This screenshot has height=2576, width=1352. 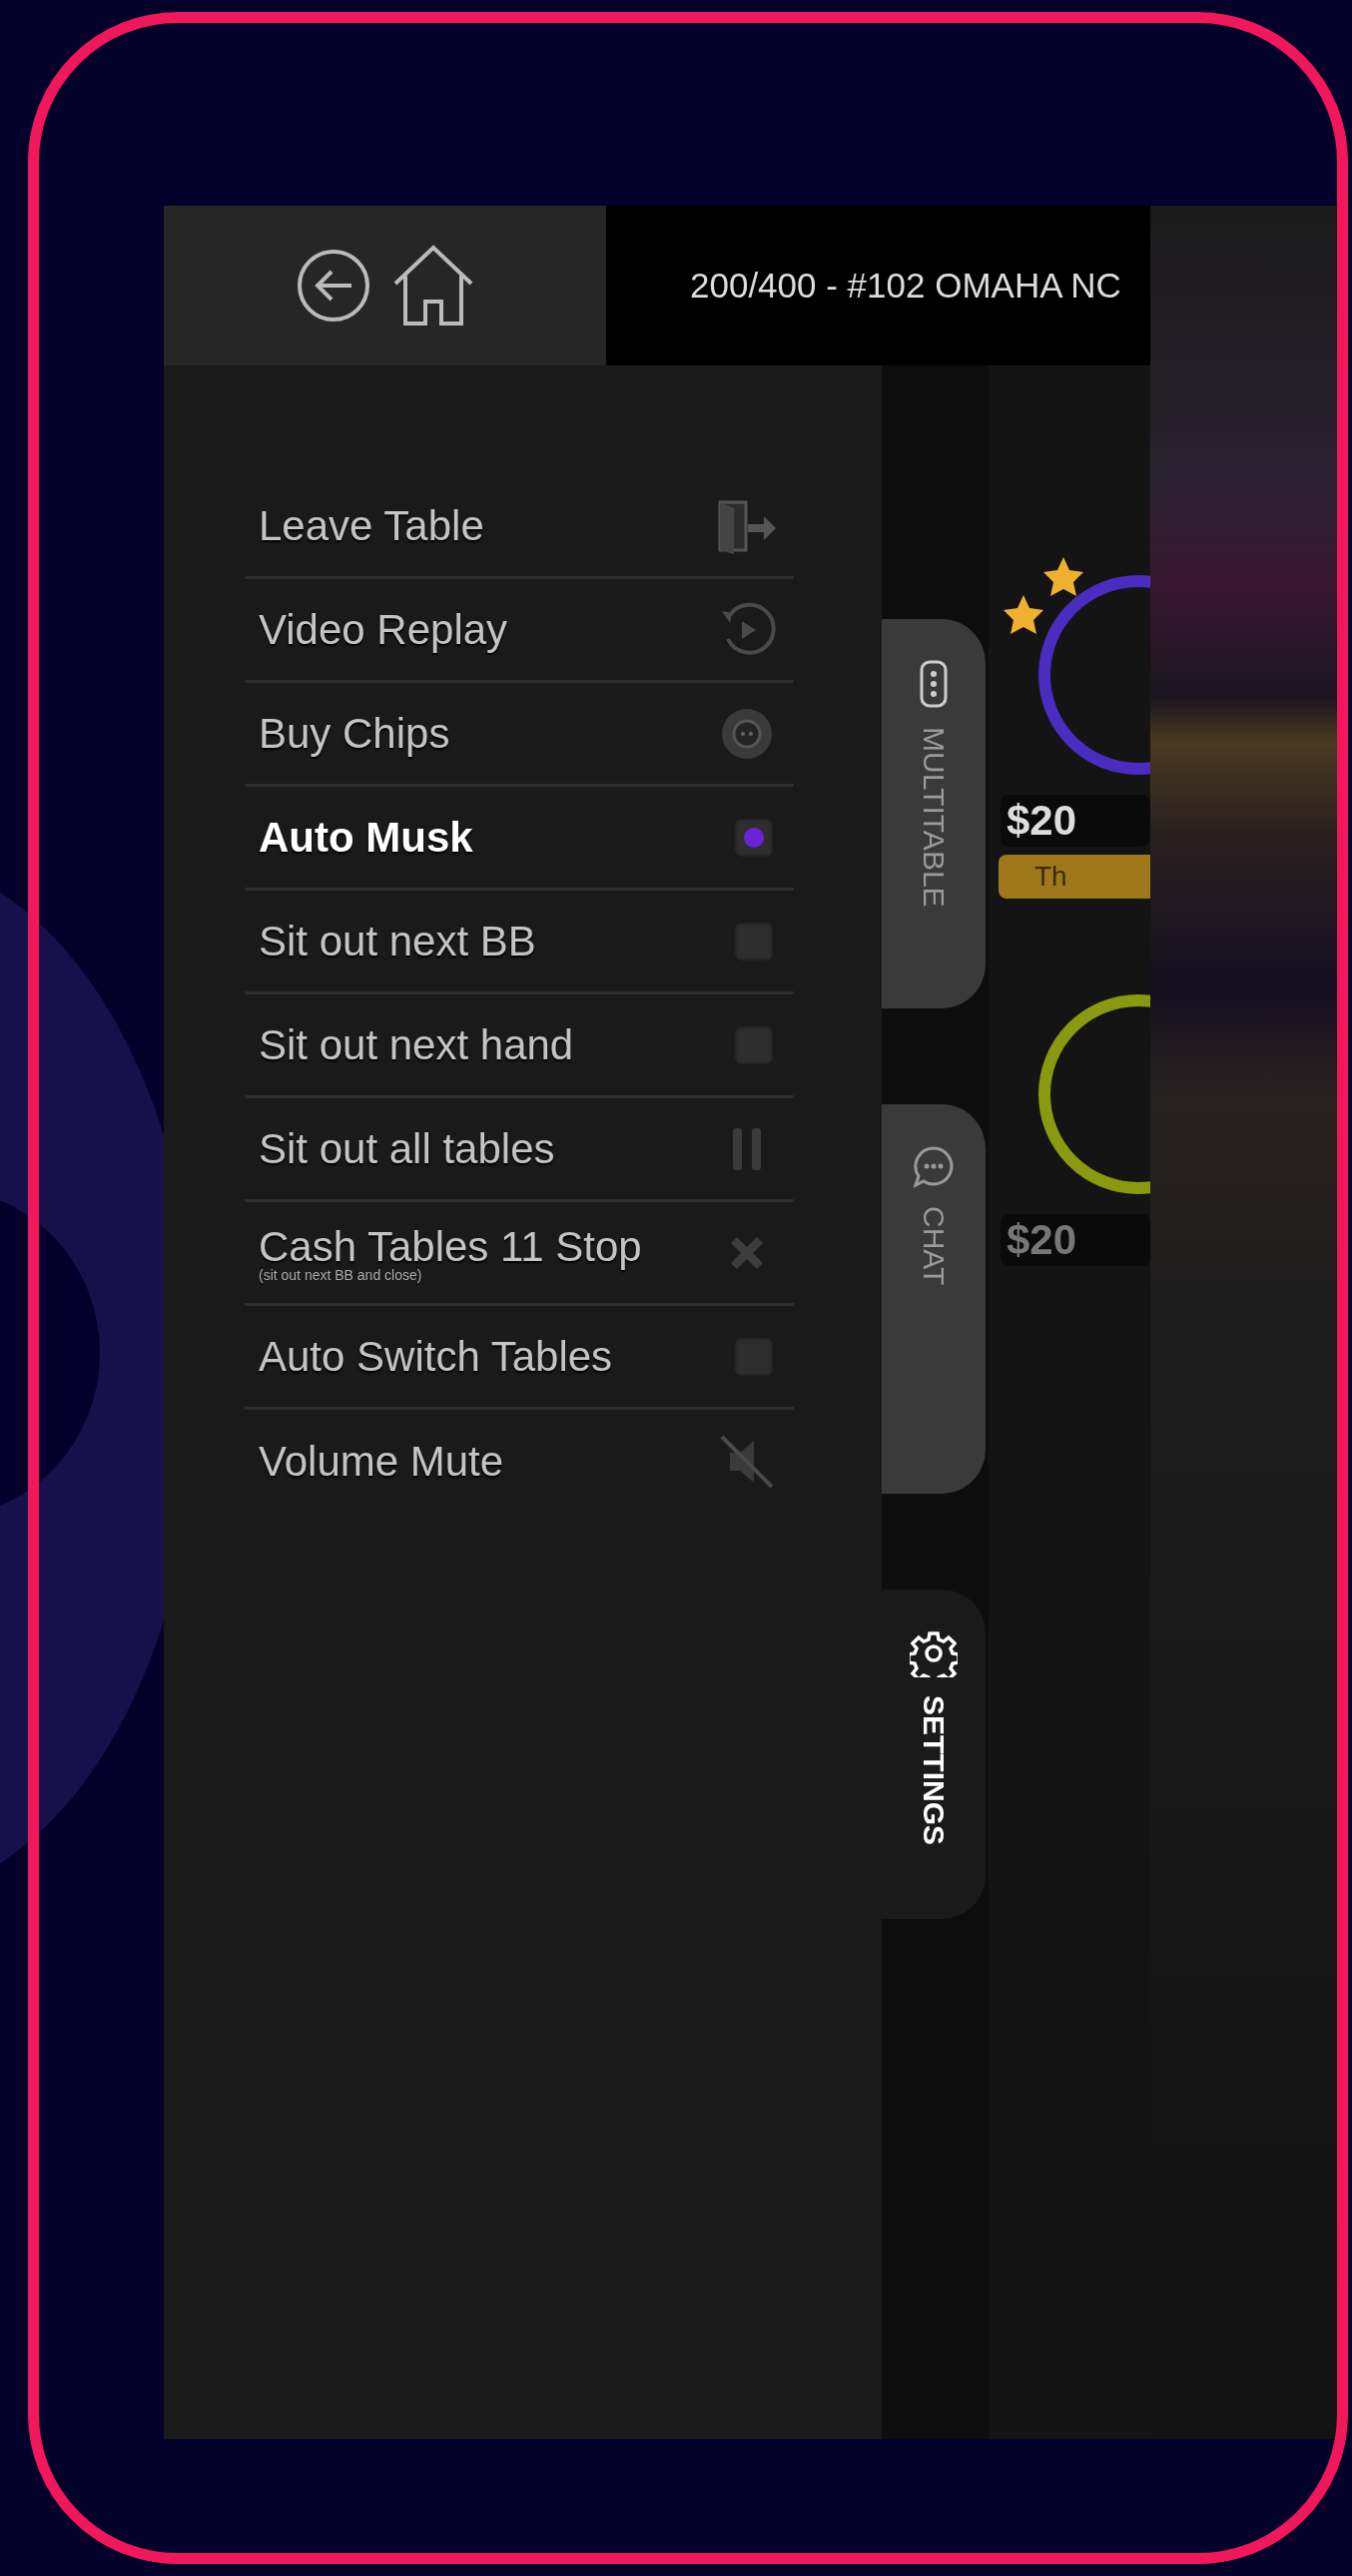 I want to click on menu-item-label: Buy Chips, so click(x=355, y=733).